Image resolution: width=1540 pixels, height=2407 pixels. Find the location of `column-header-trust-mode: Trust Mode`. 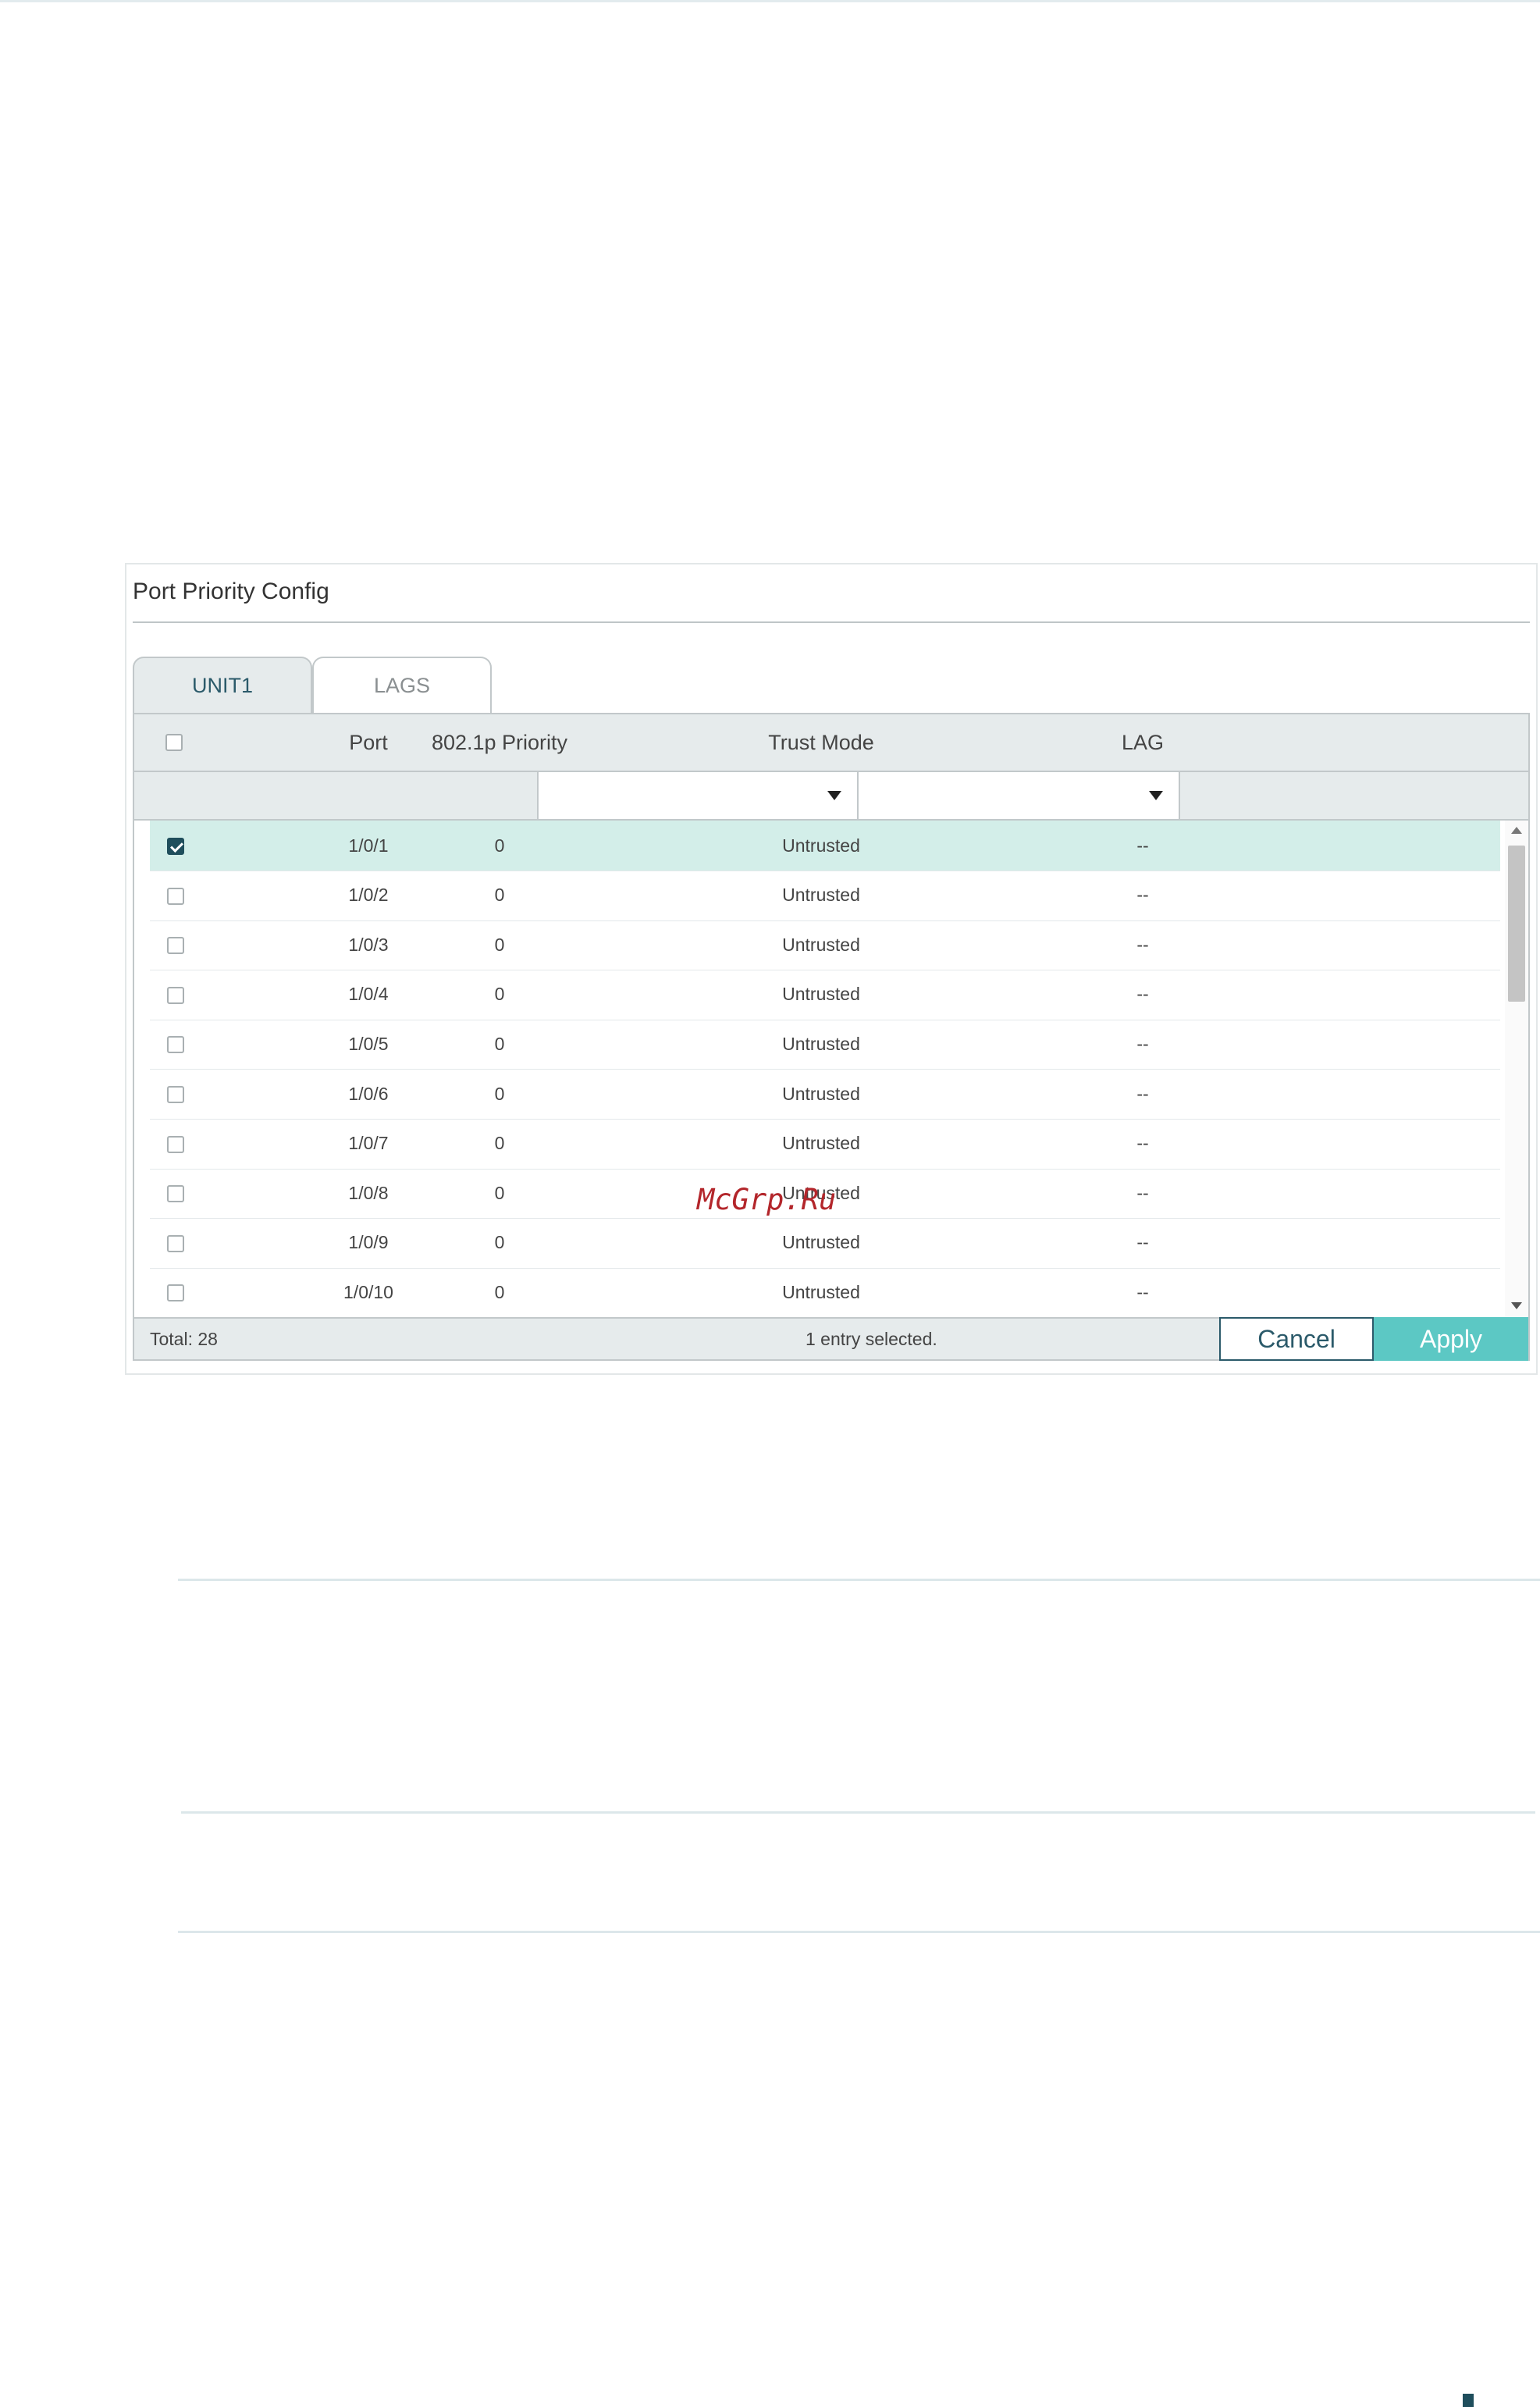

column-header-trust-mode: Trust Mode is located at coordinates (821, 742).